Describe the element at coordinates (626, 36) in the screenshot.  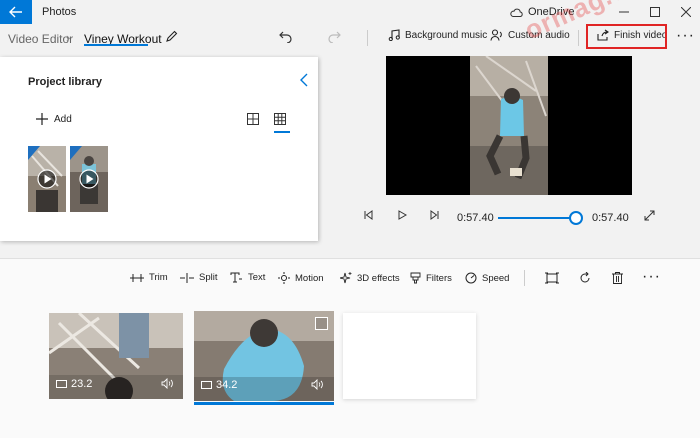
I see `highlight-box` at that location.